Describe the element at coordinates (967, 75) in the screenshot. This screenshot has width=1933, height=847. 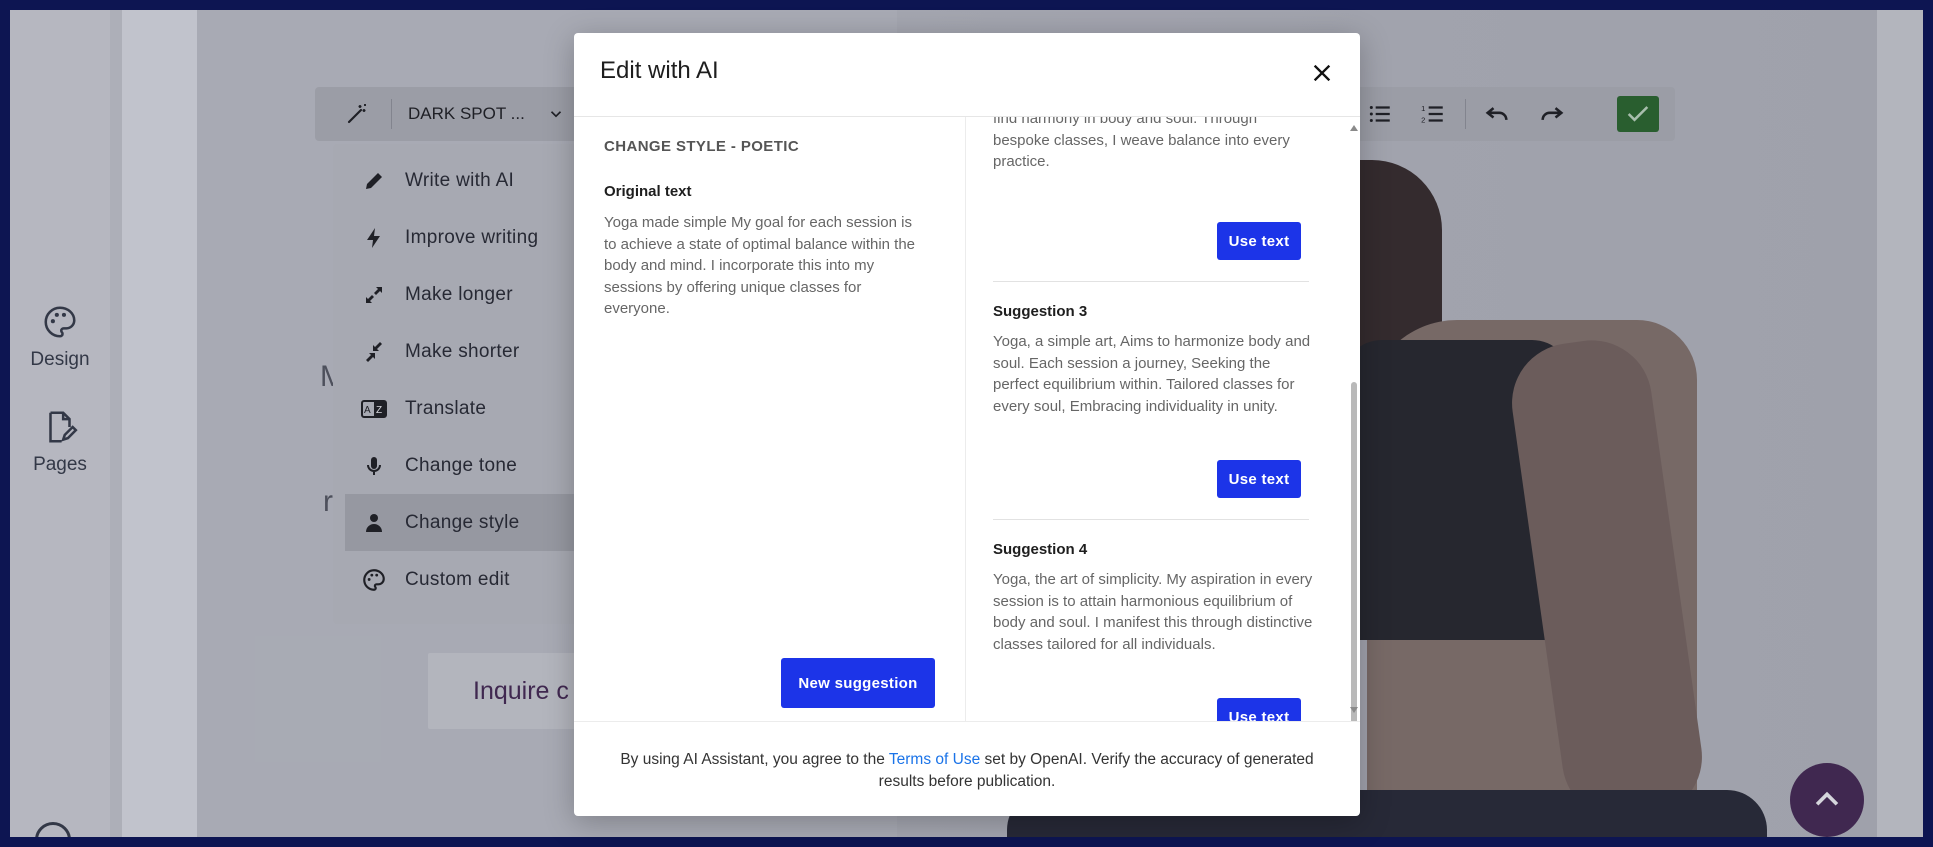
I see `dialog-header: Edit with AI` at that location.